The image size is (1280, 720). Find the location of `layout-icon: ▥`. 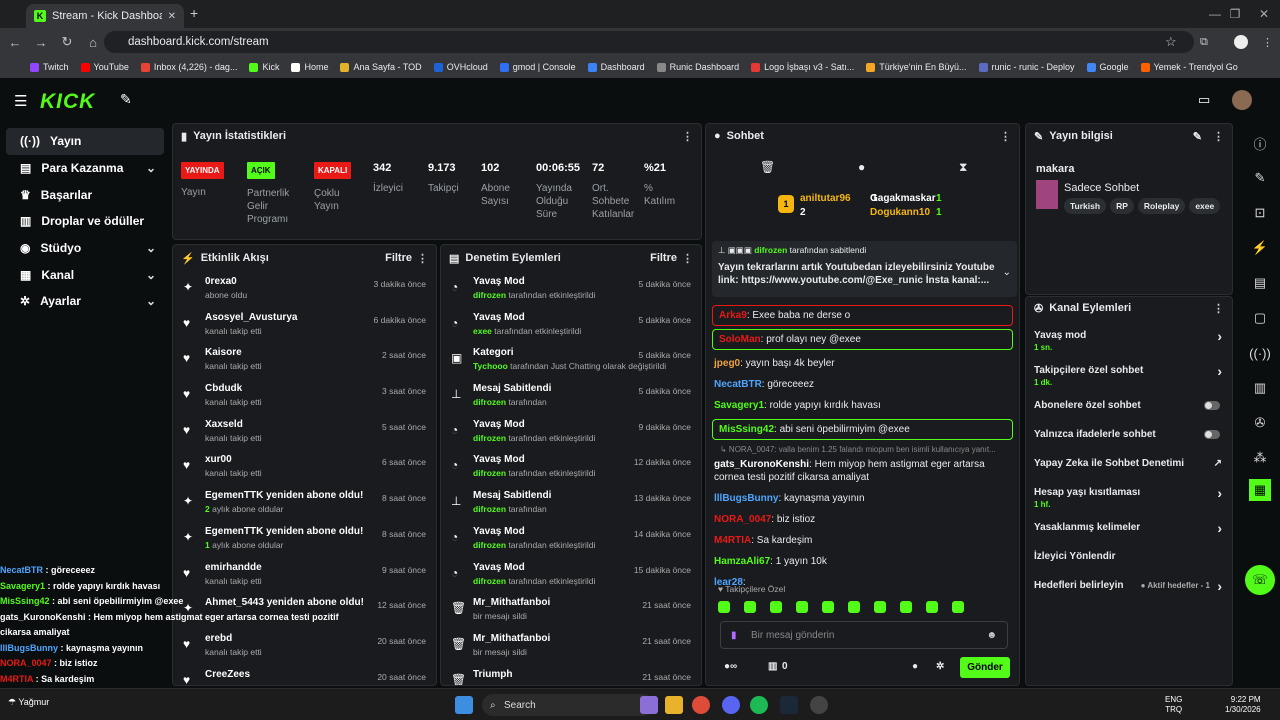

layout-icon: ▥ is located at coordinates (1260, 388).